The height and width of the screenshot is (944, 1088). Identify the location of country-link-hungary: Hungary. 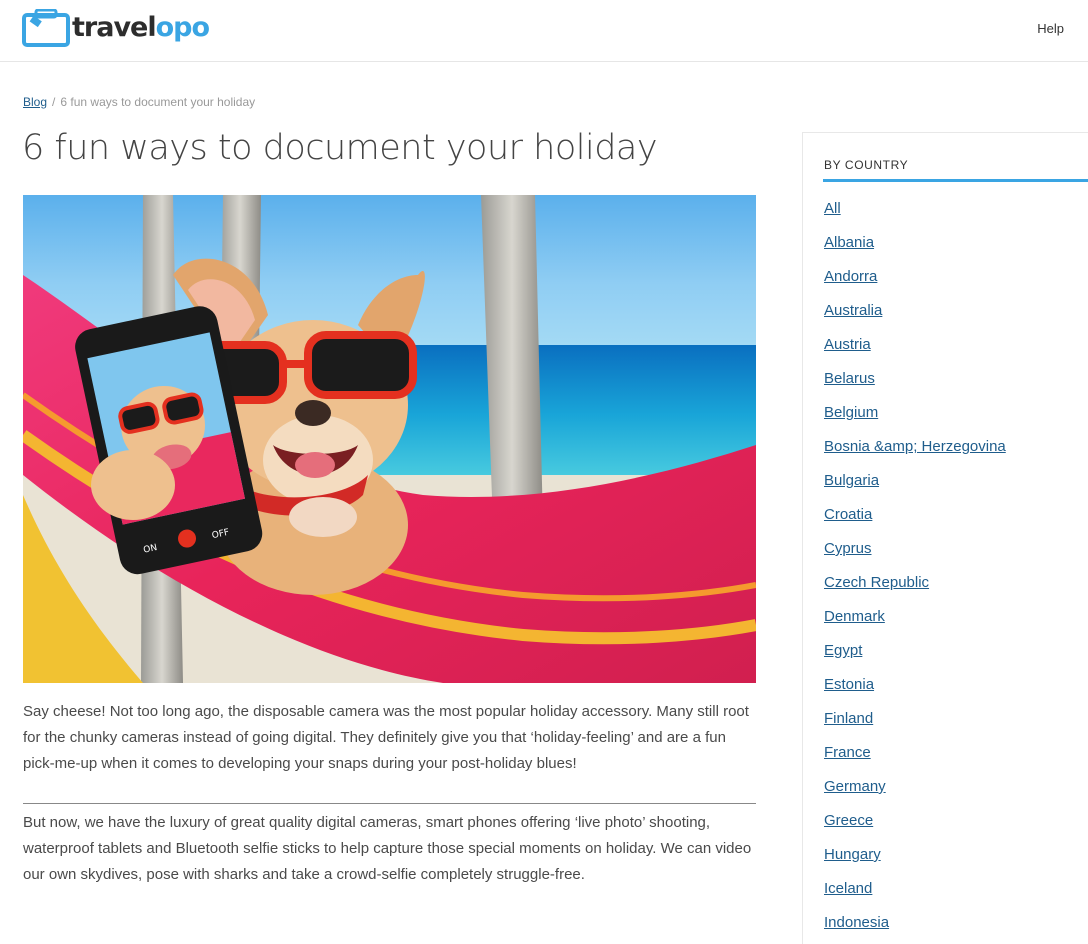
(852, 854).